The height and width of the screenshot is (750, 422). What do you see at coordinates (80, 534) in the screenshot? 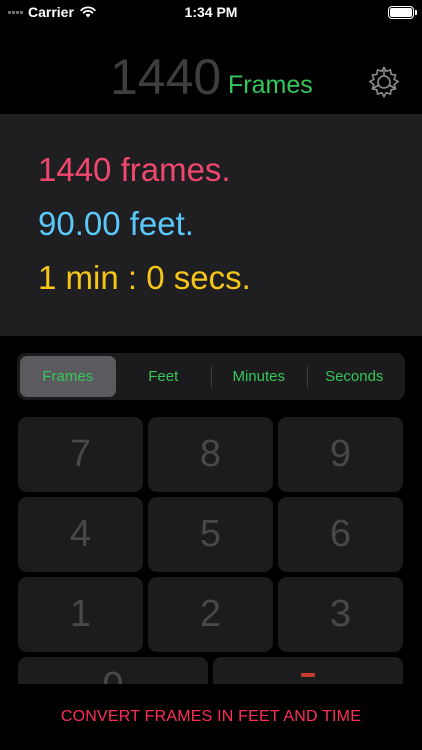
I see `key-4: 4` at bounding box center [80, 534].